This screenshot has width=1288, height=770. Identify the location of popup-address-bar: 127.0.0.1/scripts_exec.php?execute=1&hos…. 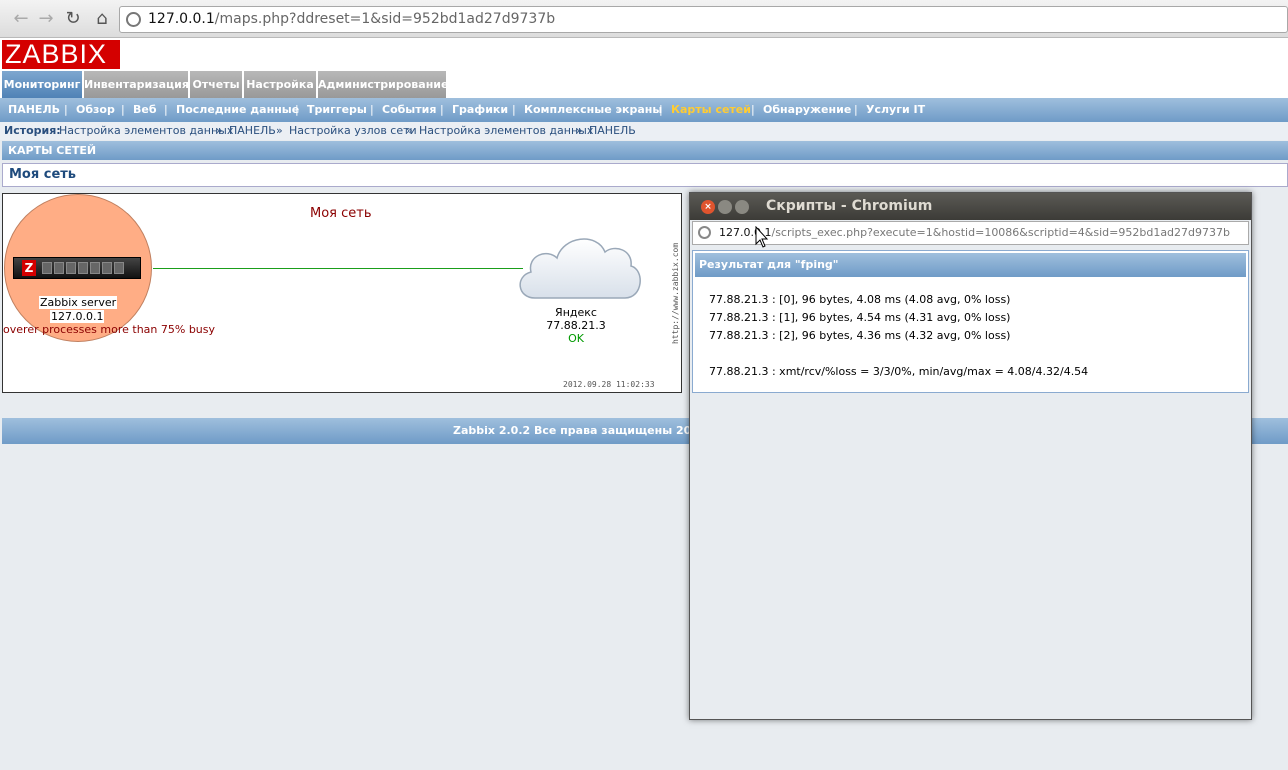
(970, 233).